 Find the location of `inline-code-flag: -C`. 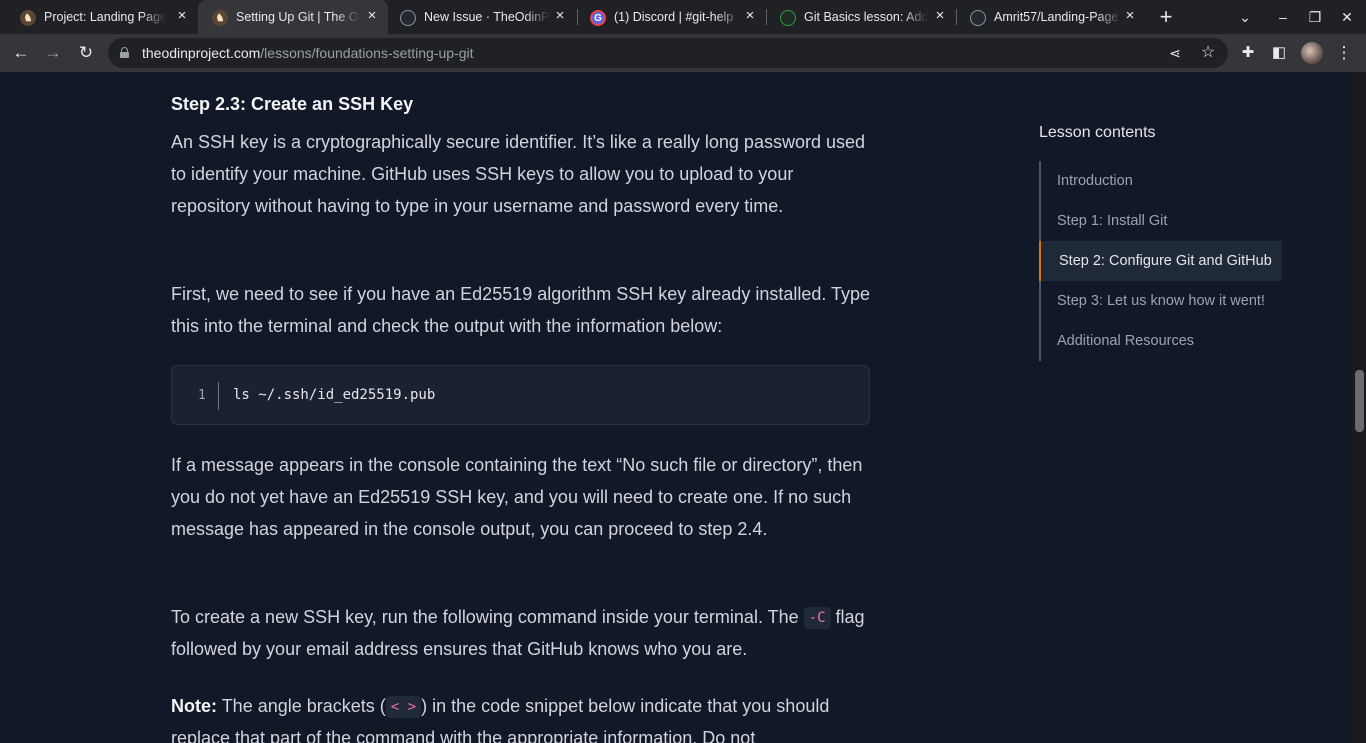

inline-code-flag: -C is located at coordinates (817, 618).